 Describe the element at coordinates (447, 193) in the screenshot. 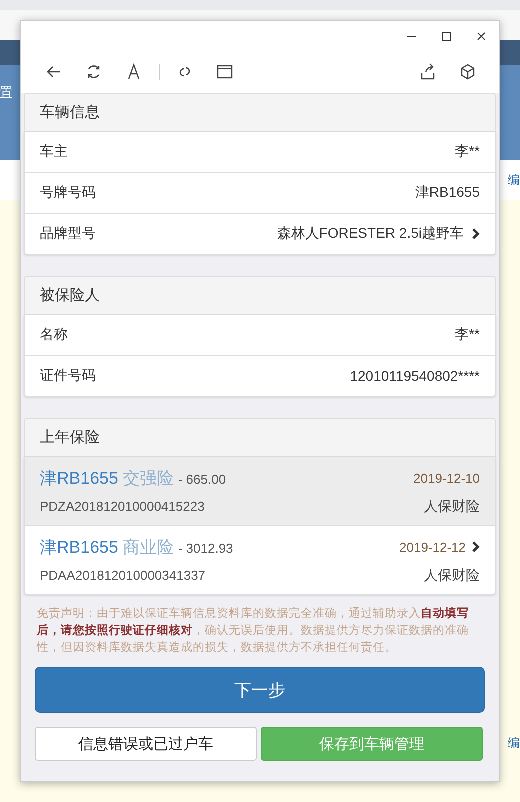

I see `field-value: 津RB1655` at that location.